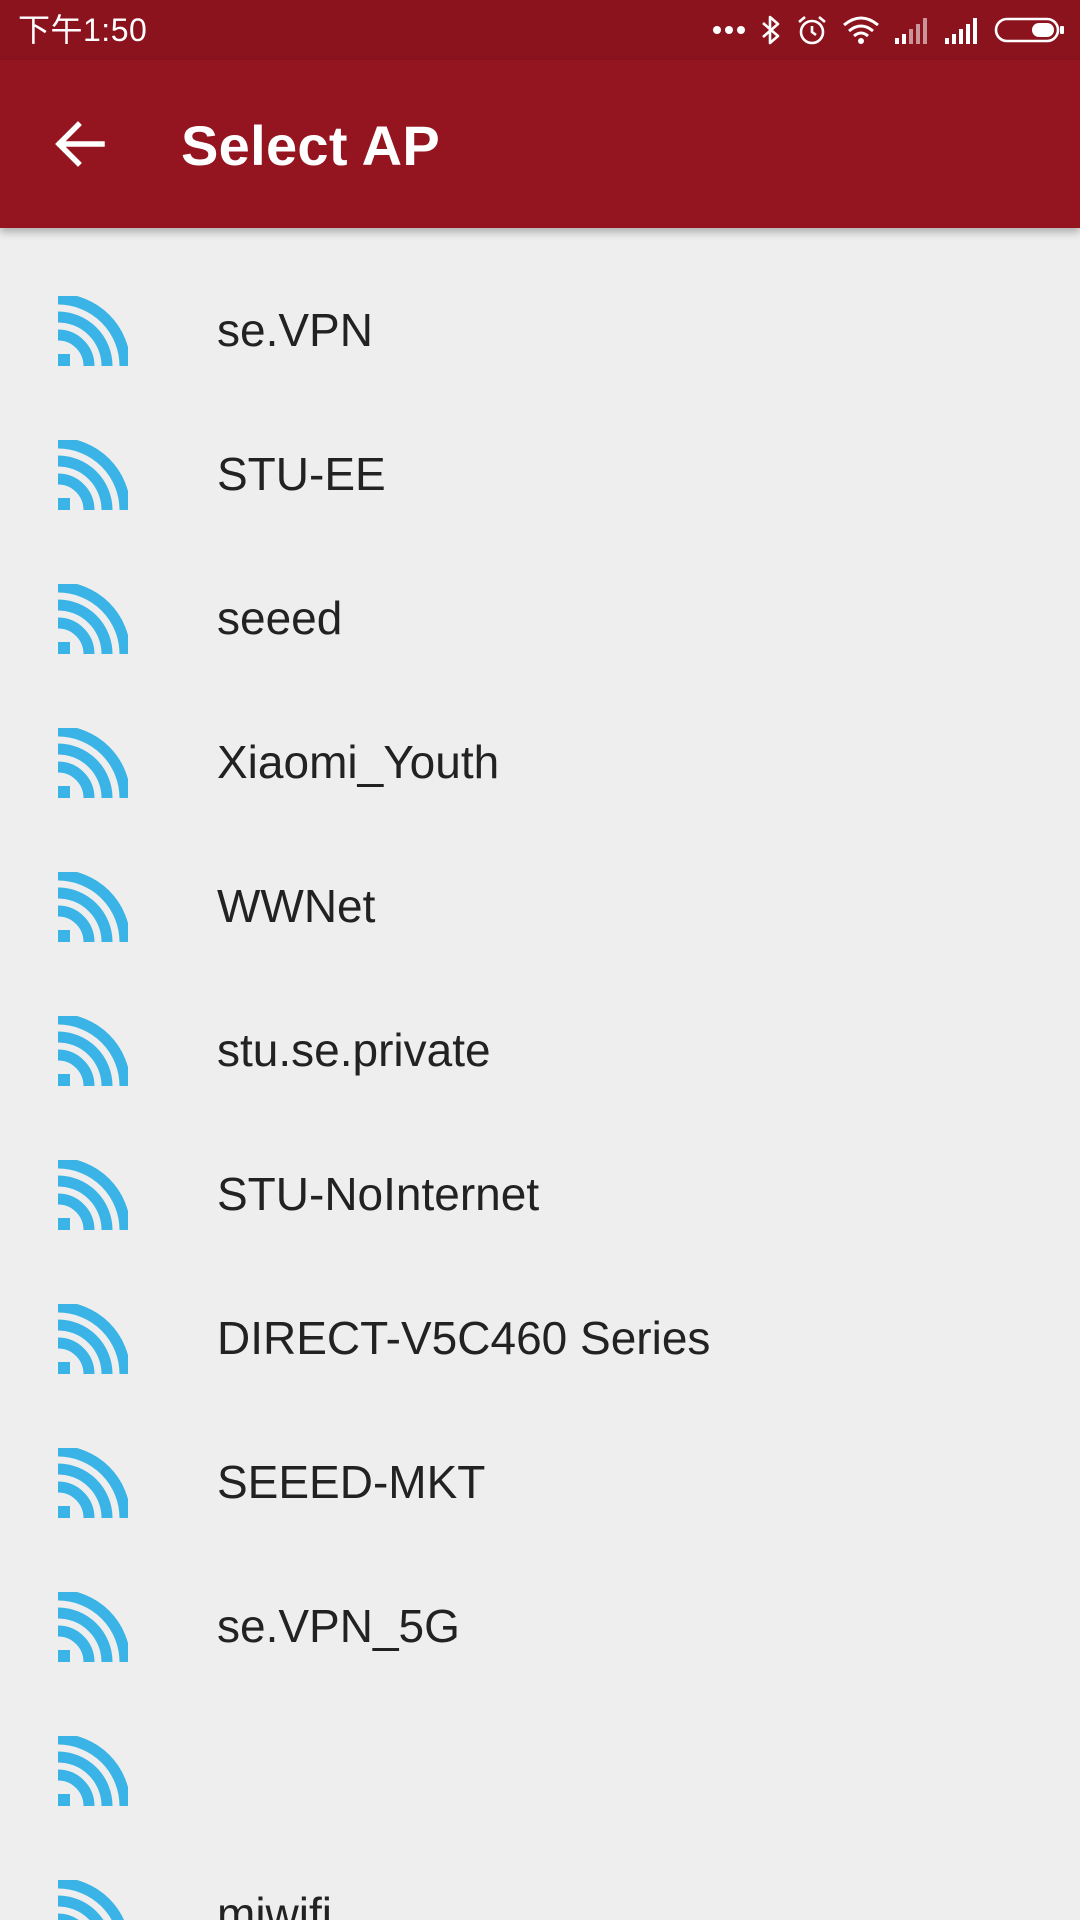  Describe the element at coordinates (861, 30) in the screenshot. I see `wifi-status-icon` at that location.